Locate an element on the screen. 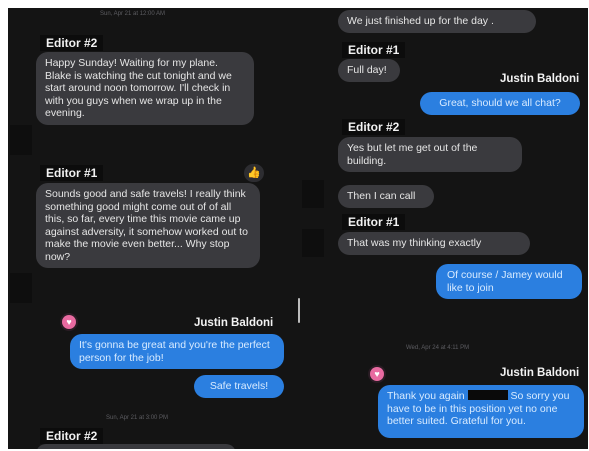 The width and height of the screenshot is (589, 451). outgoing-message-bubble: Great, should we all chat? is located at coordinates (500, 103).